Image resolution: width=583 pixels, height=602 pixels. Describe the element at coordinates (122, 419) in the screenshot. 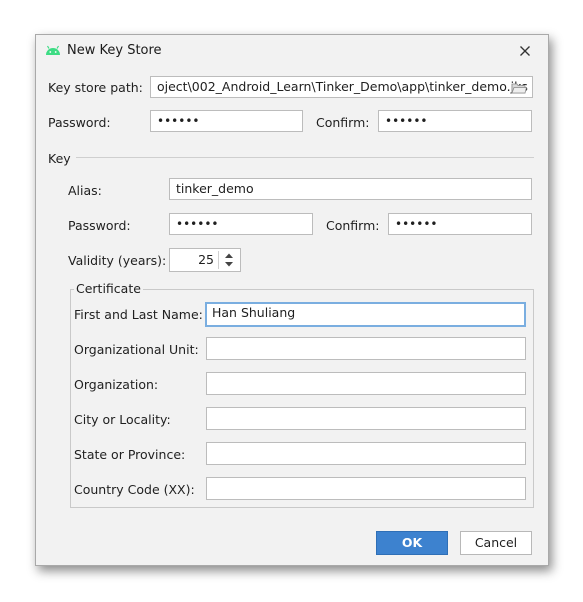

I see `city-label: City or Locality:` at that location.